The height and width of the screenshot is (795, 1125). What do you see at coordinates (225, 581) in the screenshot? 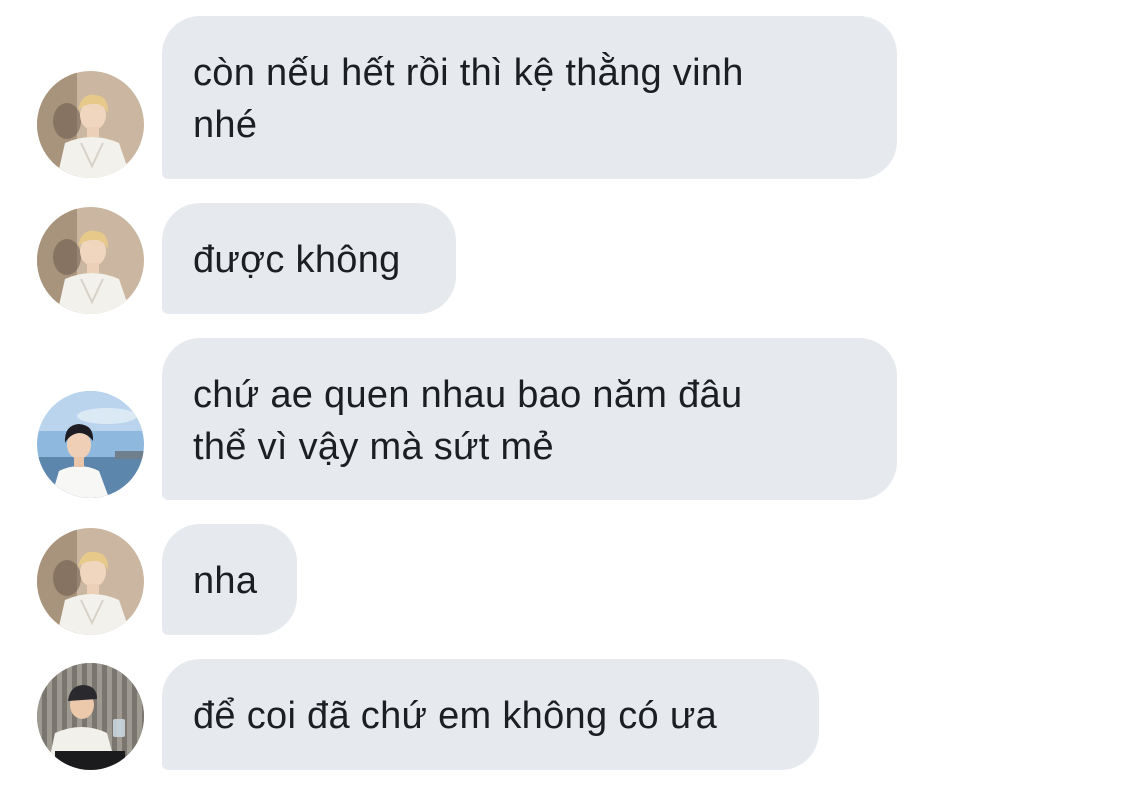
I see `message-text: nha` at bounding box center [225, 581].